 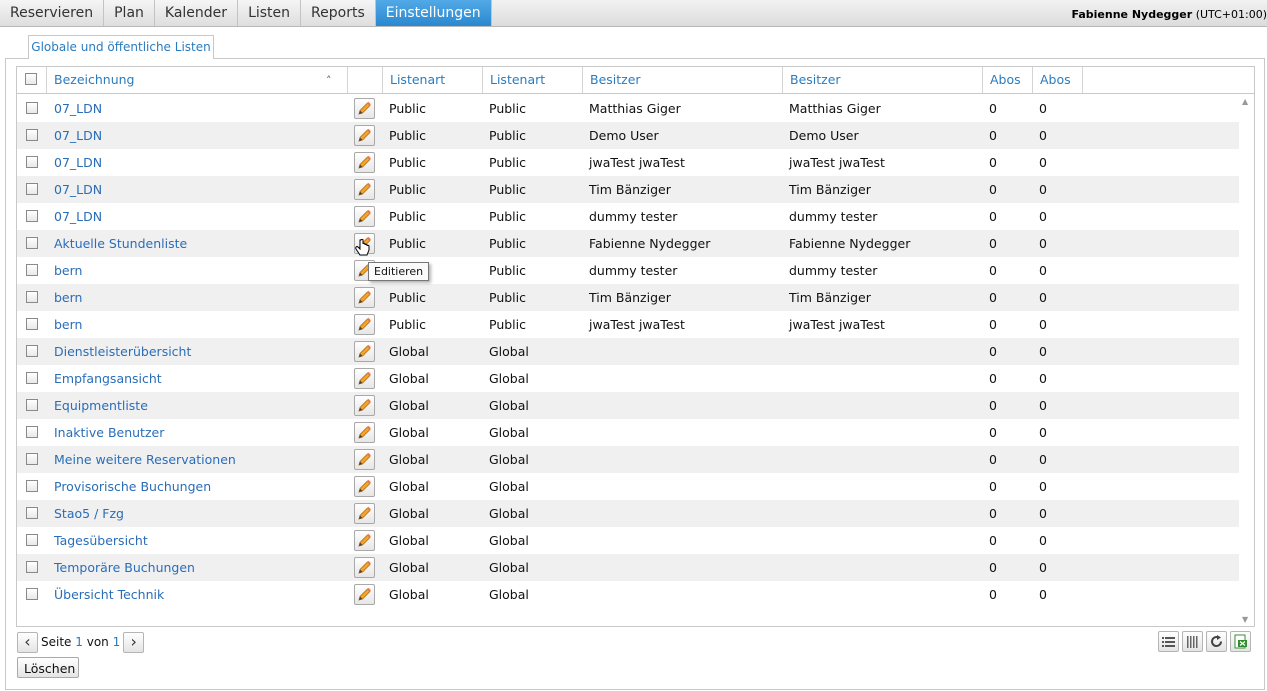 What do you see at coordinates (433, 13) in the screenshot?
I see `nav-tab-einstellungen: Einstellungen` at bounding box center [433, 13].